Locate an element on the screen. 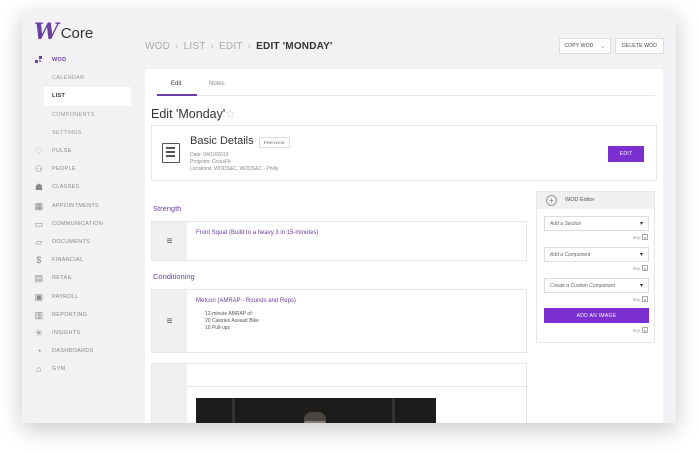 Image resolution: width=699 pixels, height=454 pixels. tab-edit: Edit is located at coordinates (176, 84).